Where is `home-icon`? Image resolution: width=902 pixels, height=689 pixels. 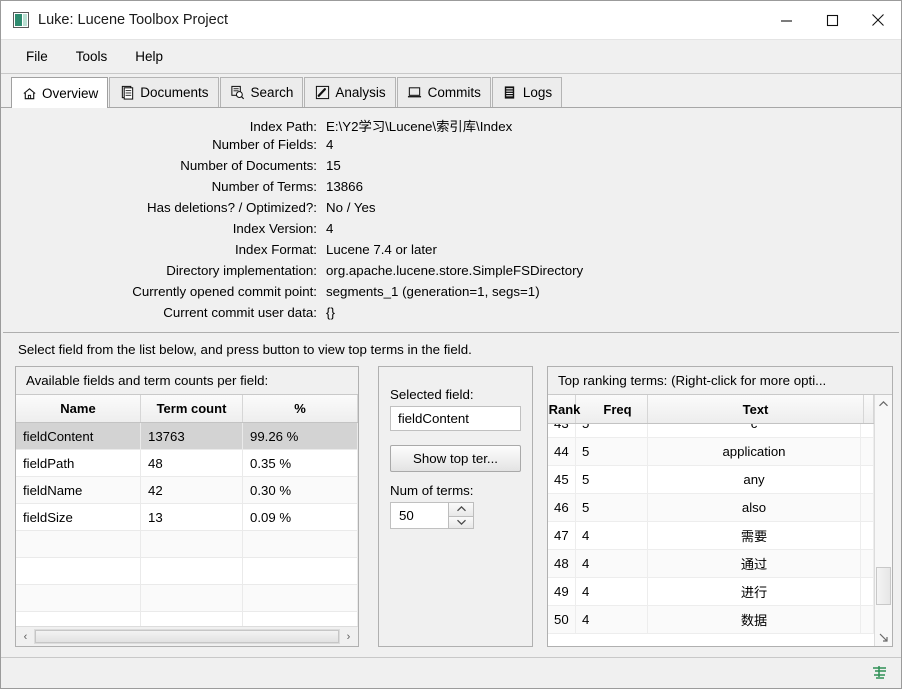
home-icon is located at coordinates (29, 93).